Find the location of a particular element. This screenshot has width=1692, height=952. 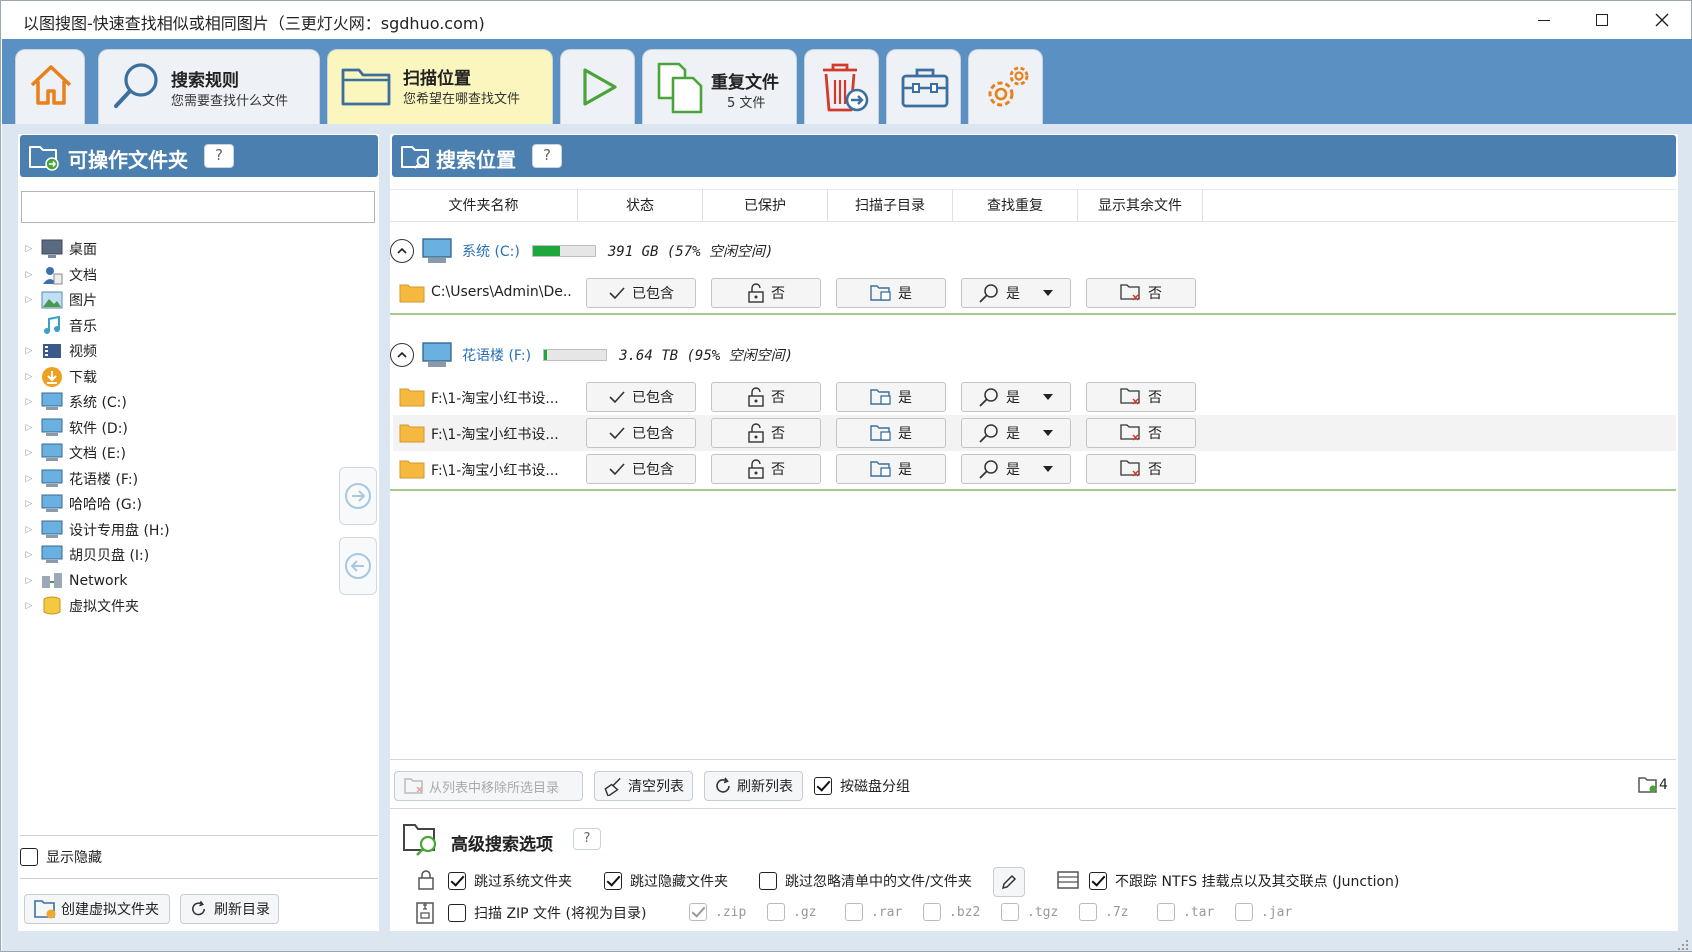

col-find-duplicates: 查找重复 is located at coordinates (1015, 205).